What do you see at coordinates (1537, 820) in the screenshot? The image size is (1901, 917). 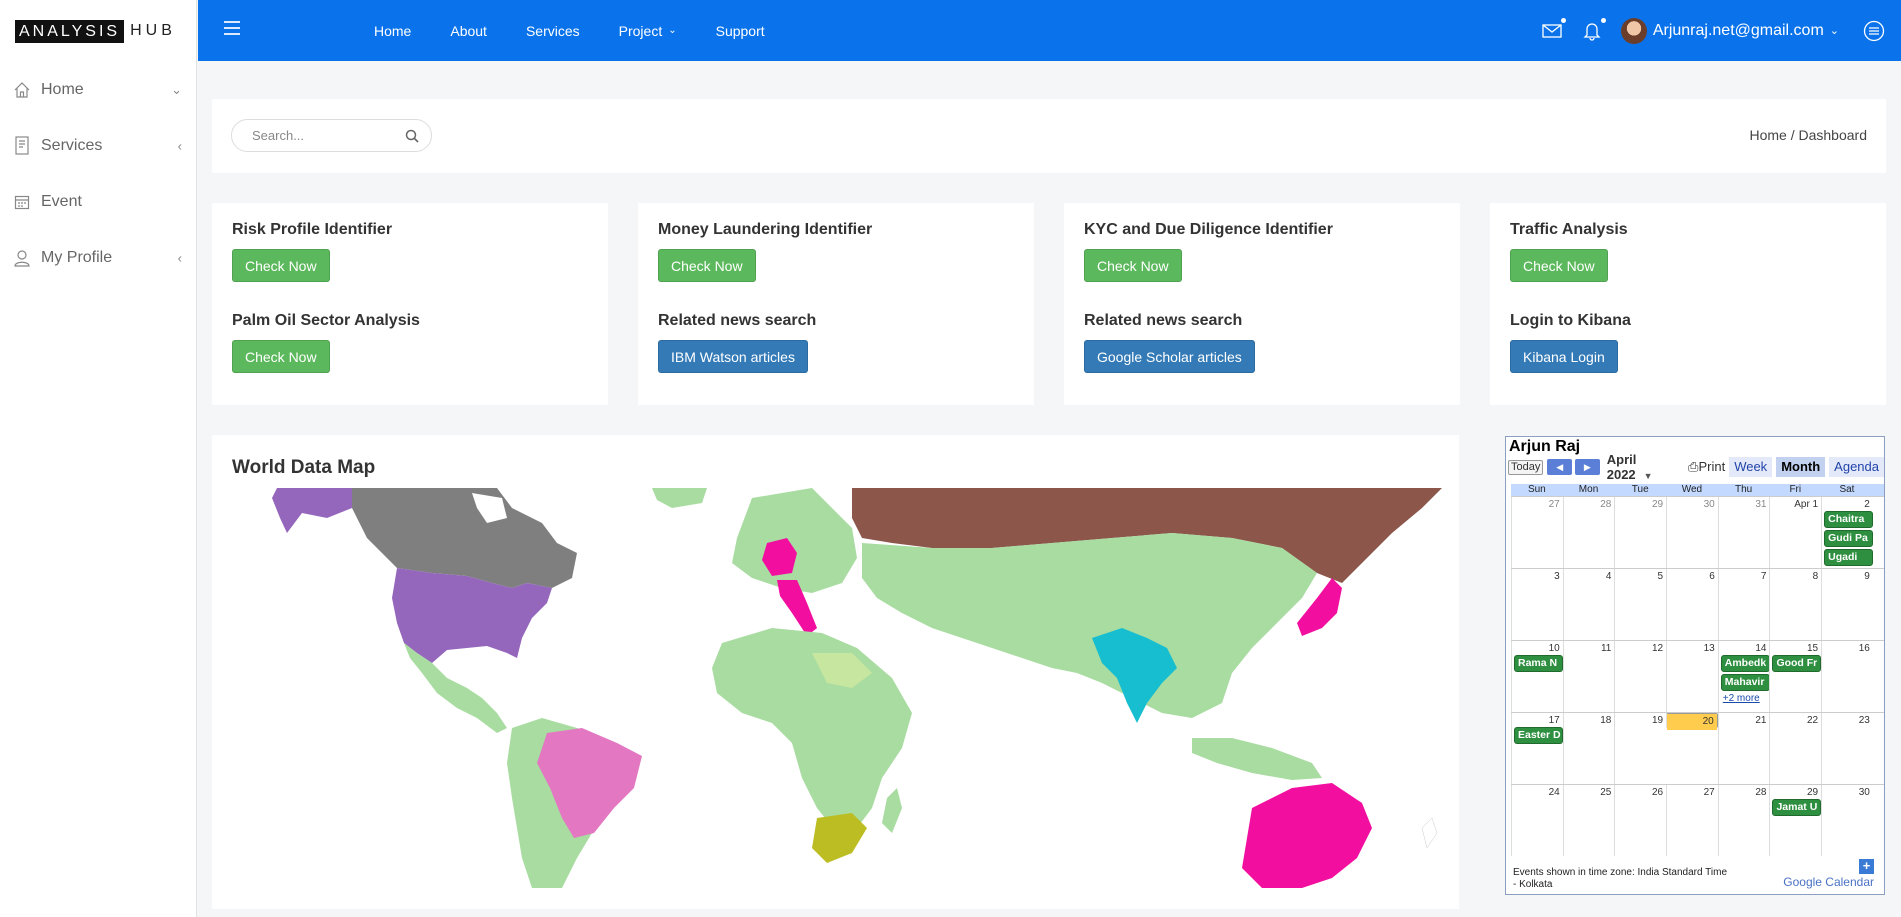 I see `calendar-day: 24` at bounding box center [1537, 820].